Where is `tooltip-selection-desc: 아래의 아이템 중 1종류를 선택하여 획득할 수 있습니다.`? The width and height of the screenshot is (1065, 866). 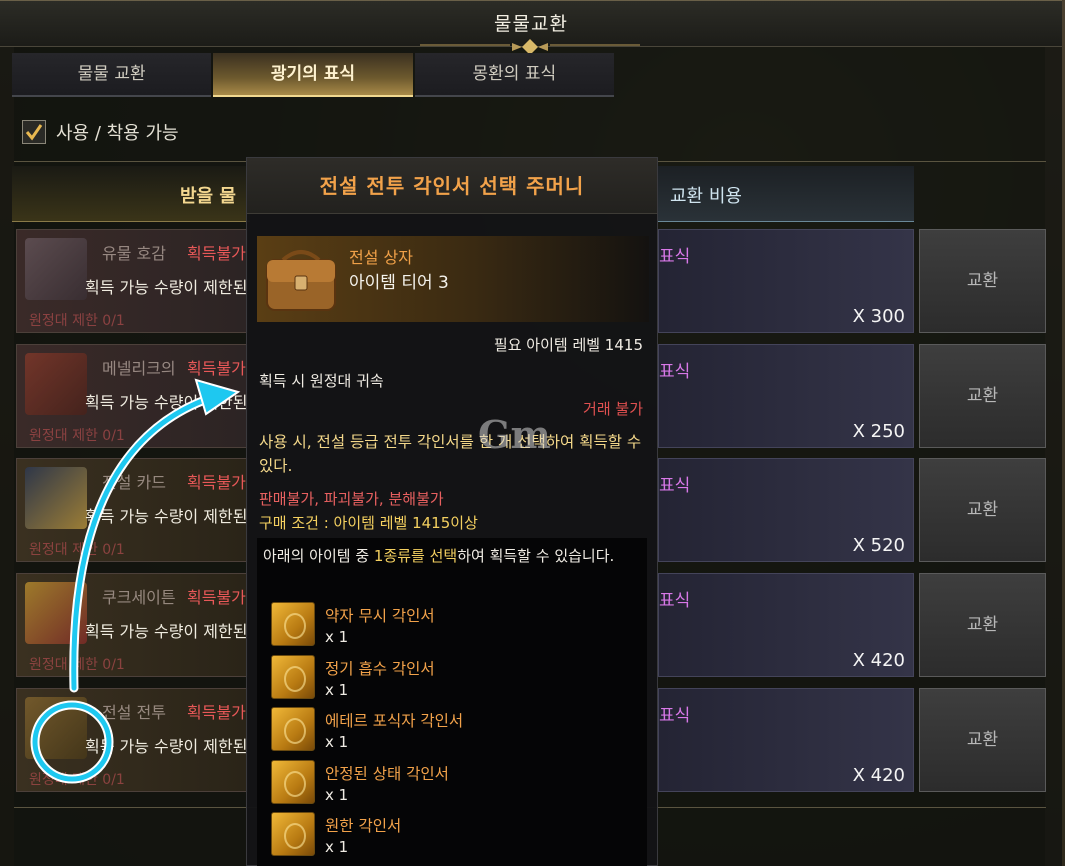 tooltip-selection-desc: 아래의 아이템 중 1종류를 선택하여 획득할 수 있습니다. is located at coordinates (451, 556).